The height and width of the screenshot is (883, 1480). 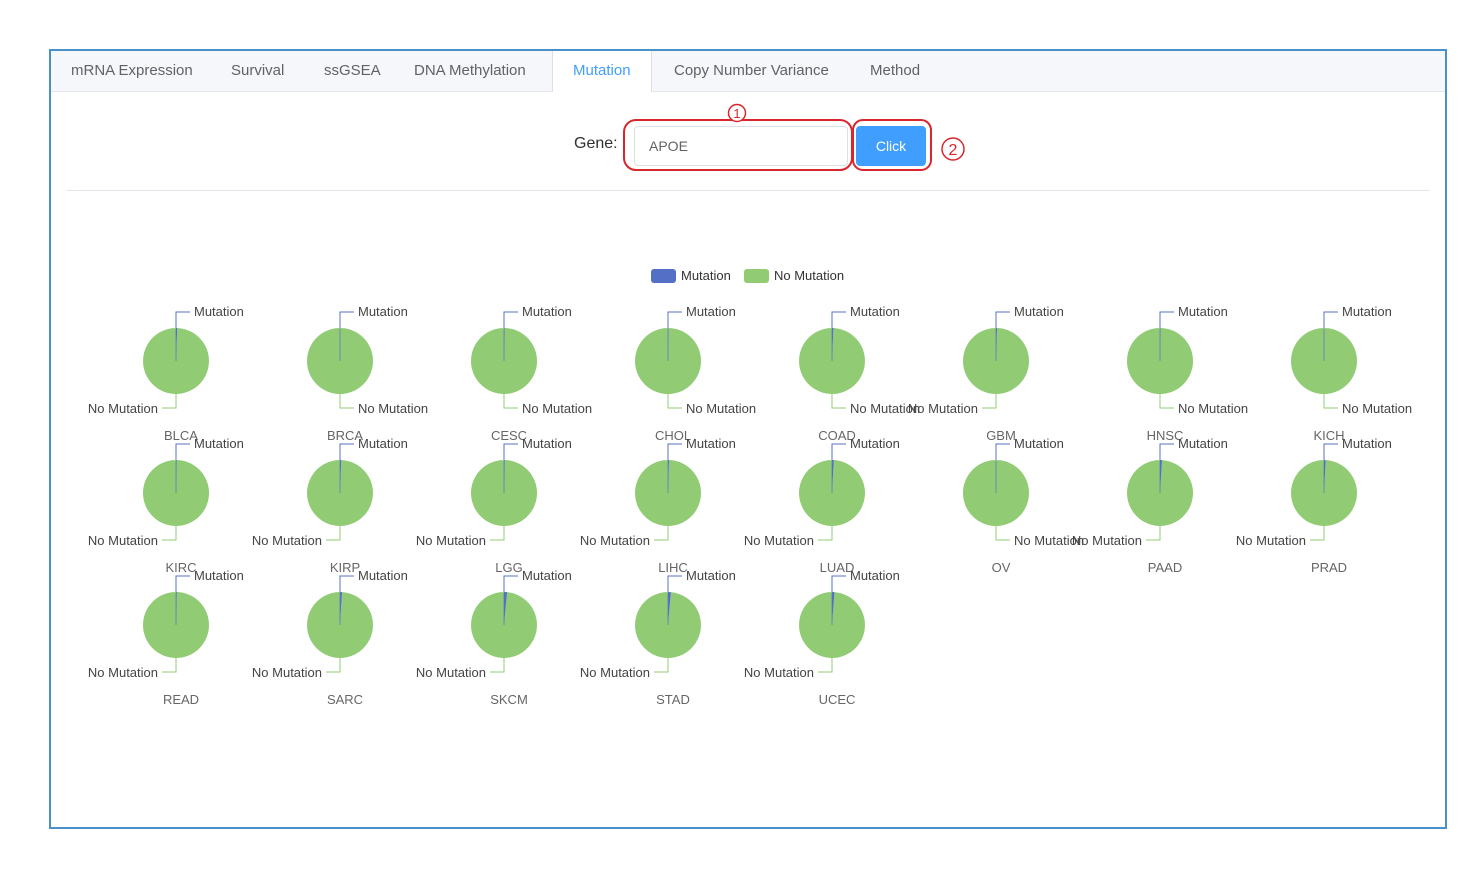 I want to click on pie-lihc: Mutation No Mutation LIHC, so click(x=658, y=505).